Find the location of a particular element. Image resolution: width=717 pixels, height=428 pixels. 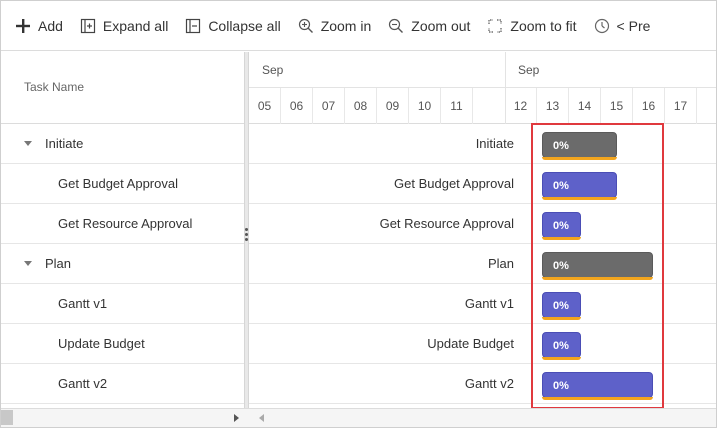

bar-label: Get Resource Approval is located at coordinates (446, 223).